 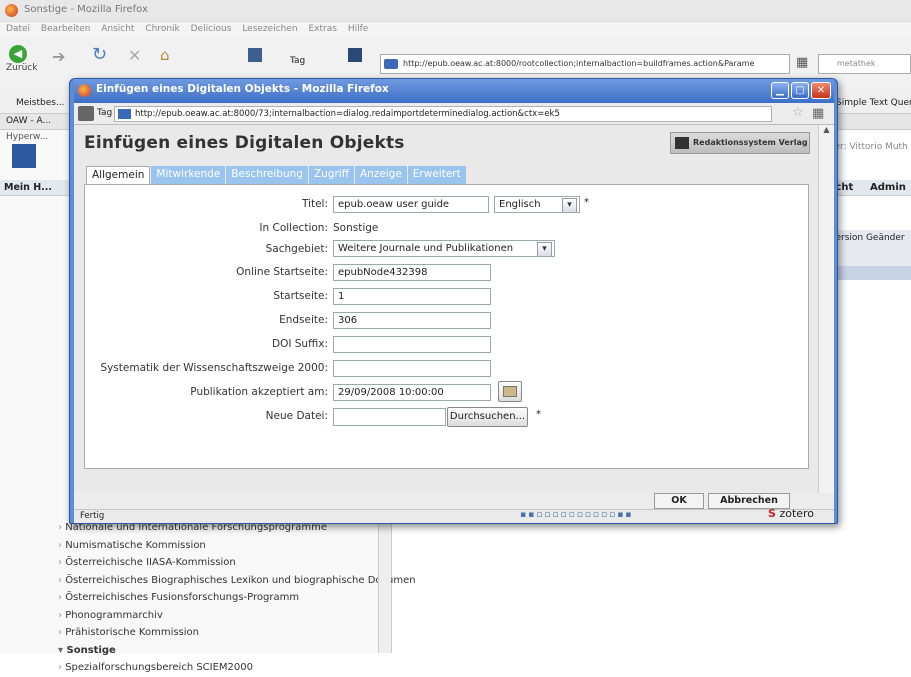 I want to click on dialog-tag-icon, so click(x=86, y=113).